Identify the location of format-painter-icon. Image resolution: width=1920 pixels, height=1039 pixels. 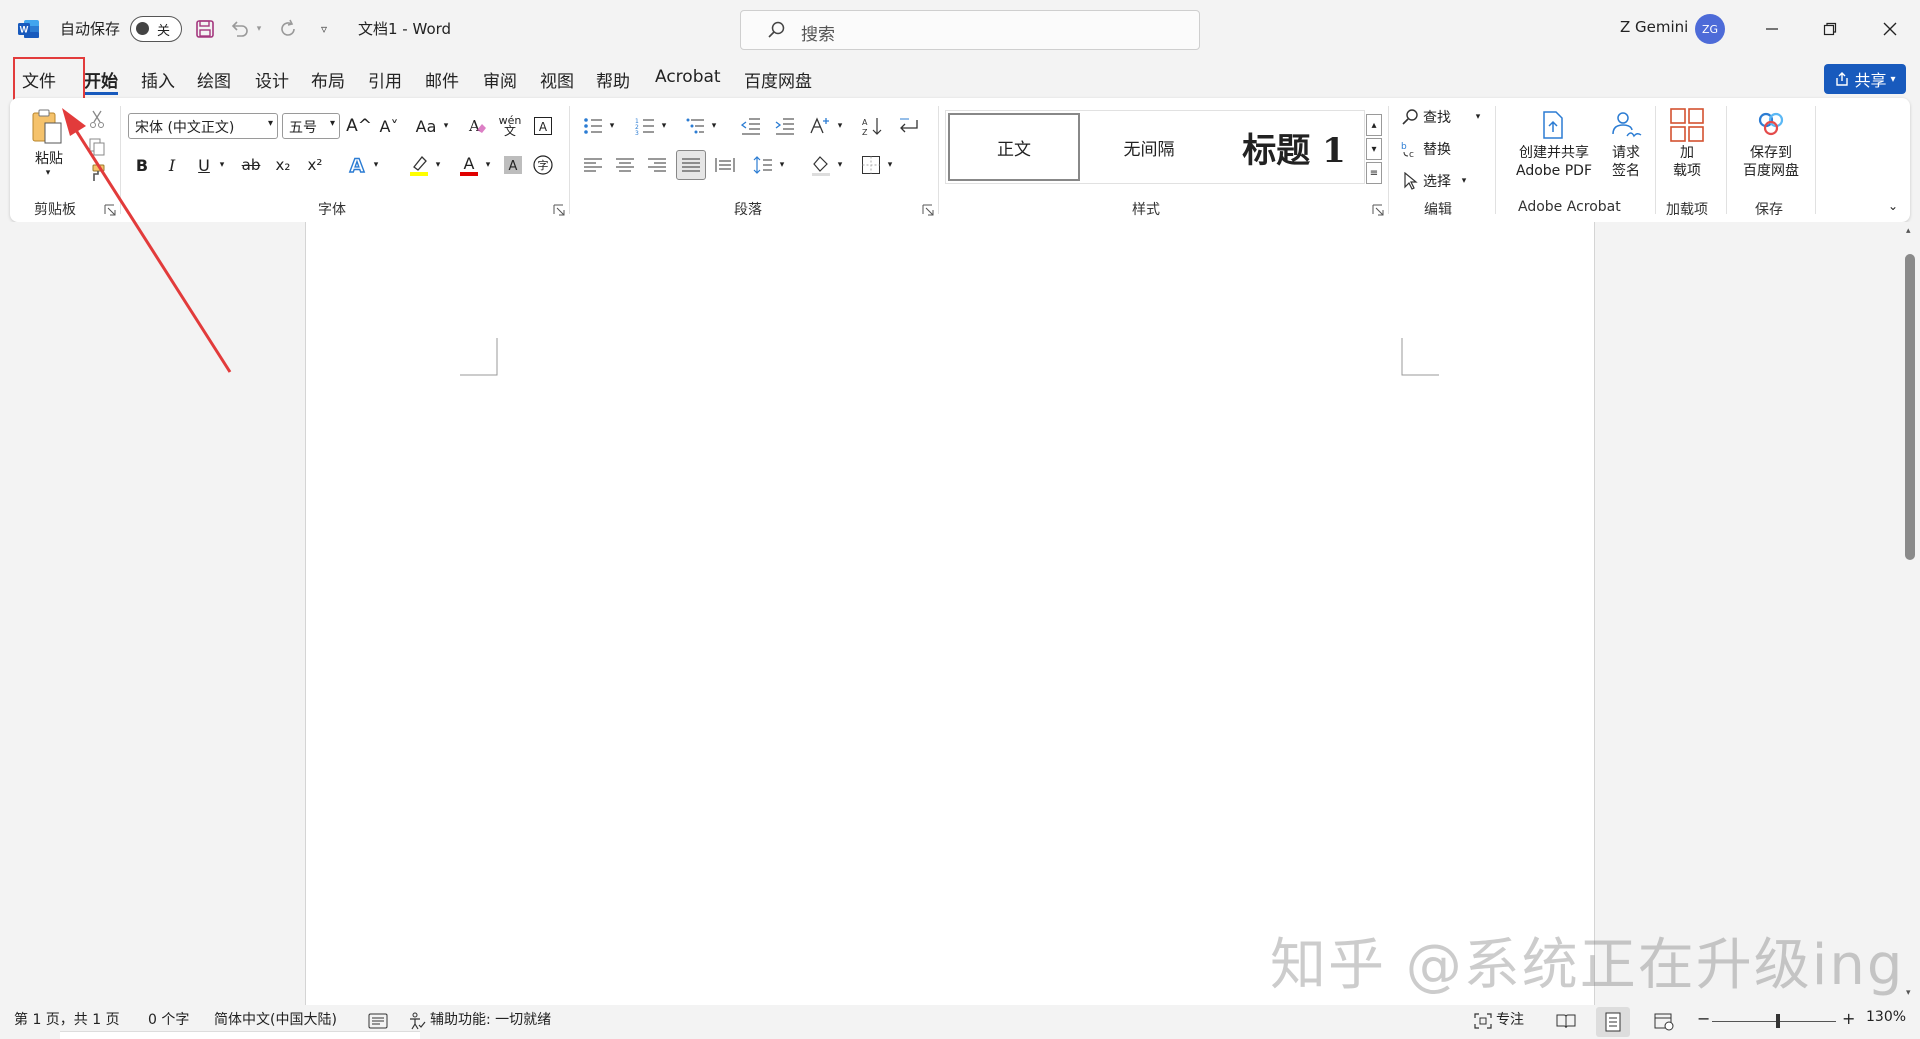
(97, 173).